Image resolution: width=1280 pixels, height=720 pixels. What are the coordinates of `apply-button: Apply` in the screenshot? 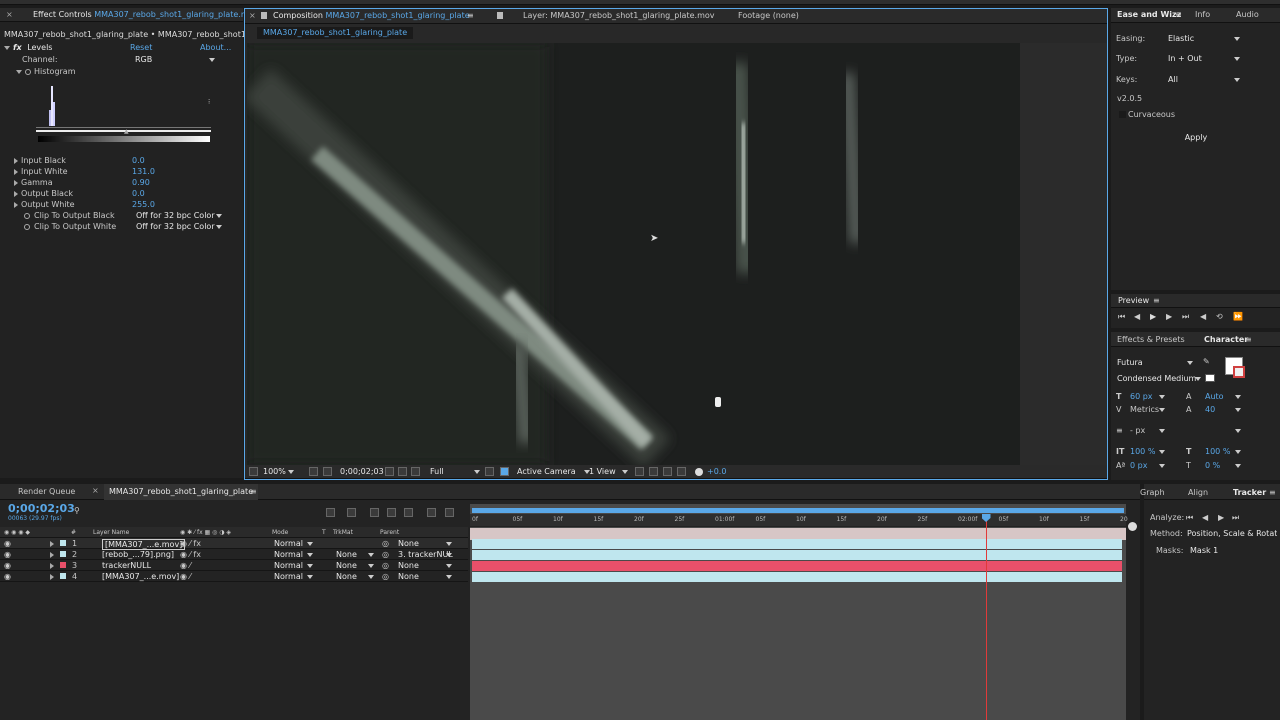 It's located at (1196, 137).